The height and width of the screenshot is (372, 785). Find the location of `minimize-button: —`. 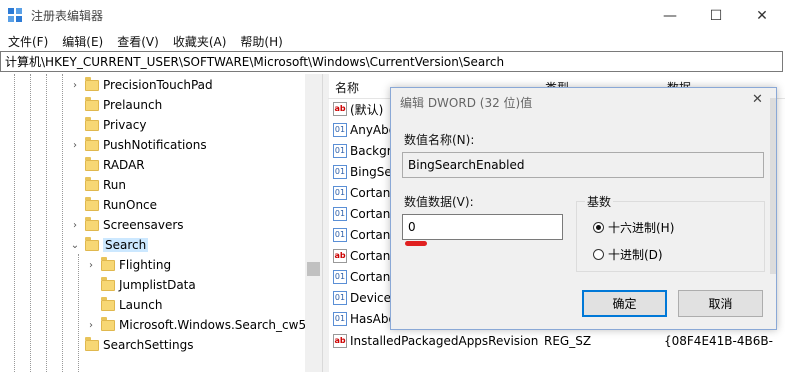

minimize-button: — is located at coordinates (670, 15).